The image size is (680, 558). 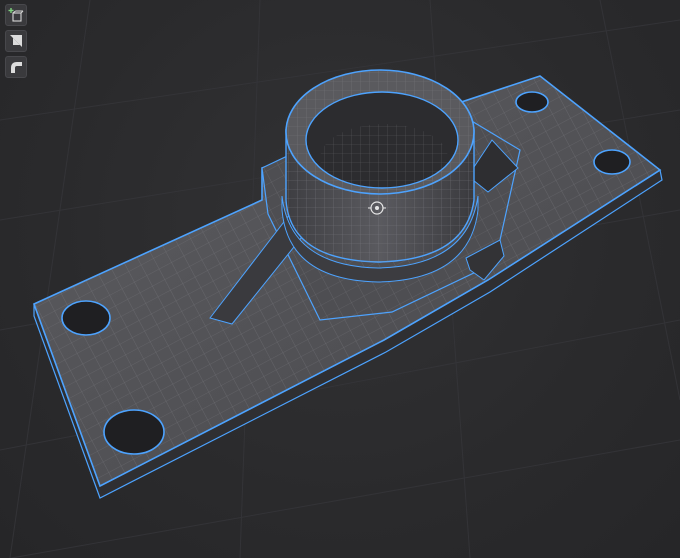 I want to click on mount-hole-left-bottom, so click(x=134, y=432).